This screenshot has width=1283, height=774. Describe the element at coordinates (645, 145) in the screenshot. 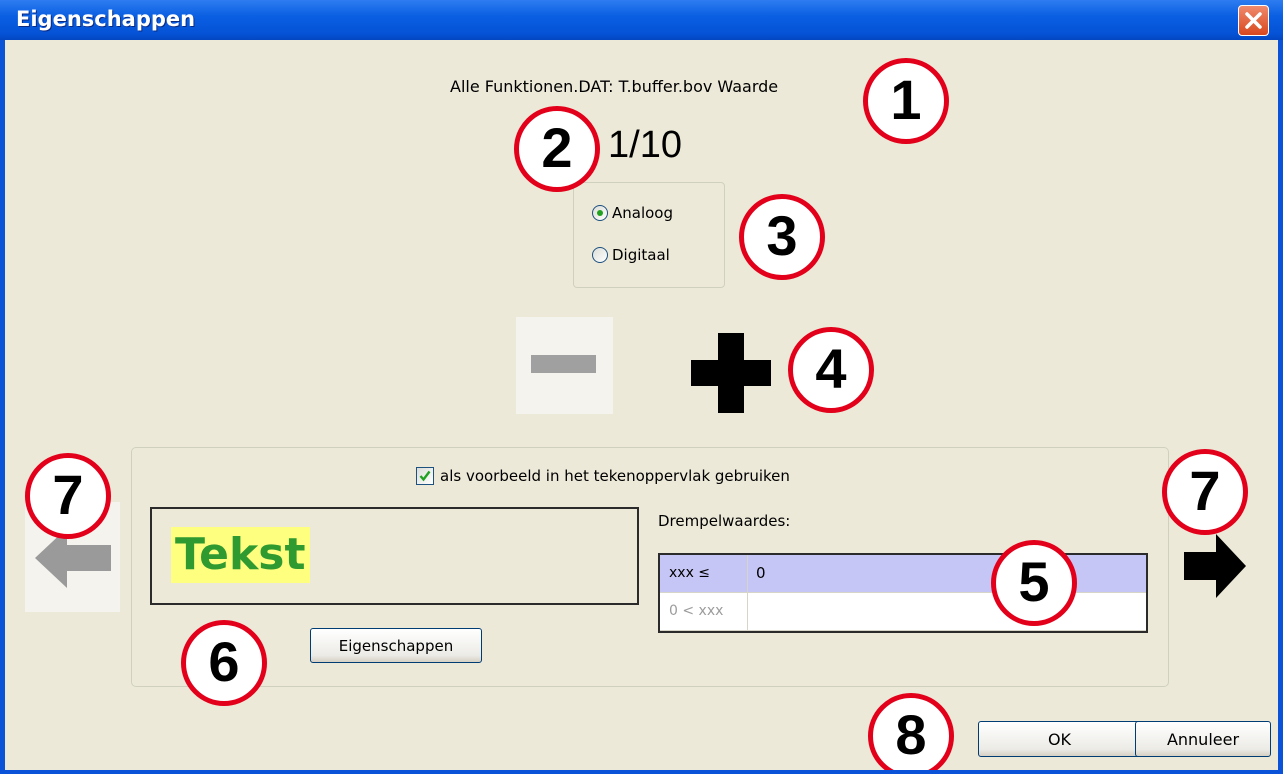

I see `page-counter: 1/10` at that location.